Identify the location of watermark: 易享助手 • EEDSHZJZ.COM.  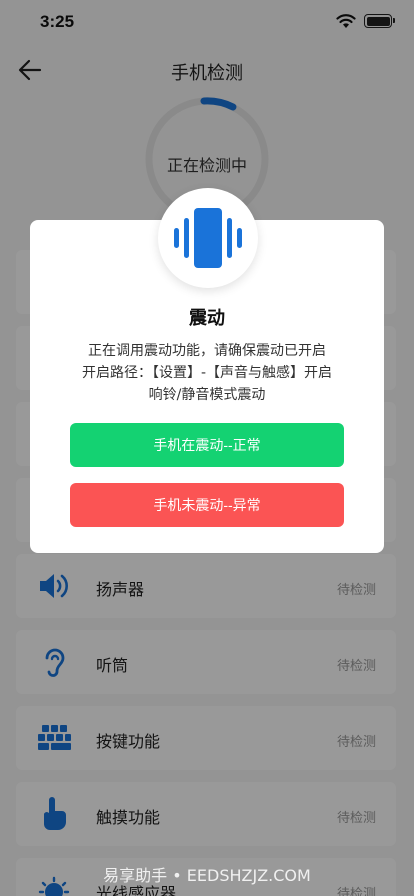
(207, 875).